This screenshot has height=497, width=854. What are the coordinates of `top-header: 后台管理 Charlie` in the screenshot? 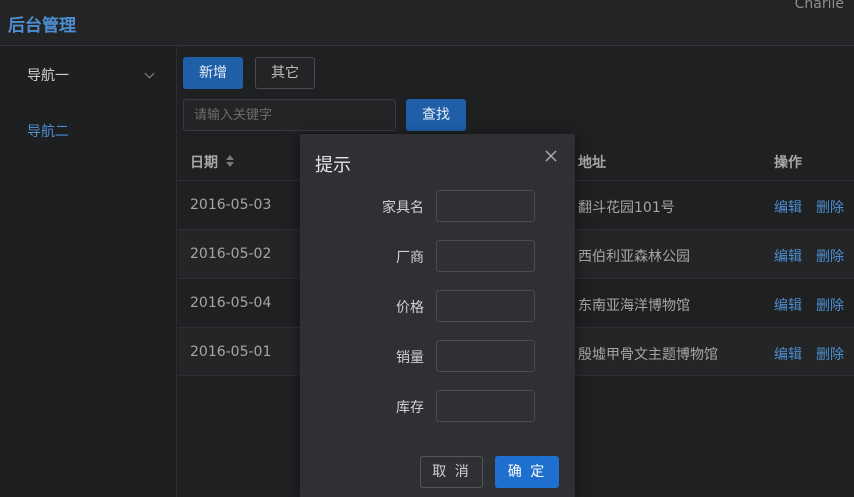 It's located at (427, 23).